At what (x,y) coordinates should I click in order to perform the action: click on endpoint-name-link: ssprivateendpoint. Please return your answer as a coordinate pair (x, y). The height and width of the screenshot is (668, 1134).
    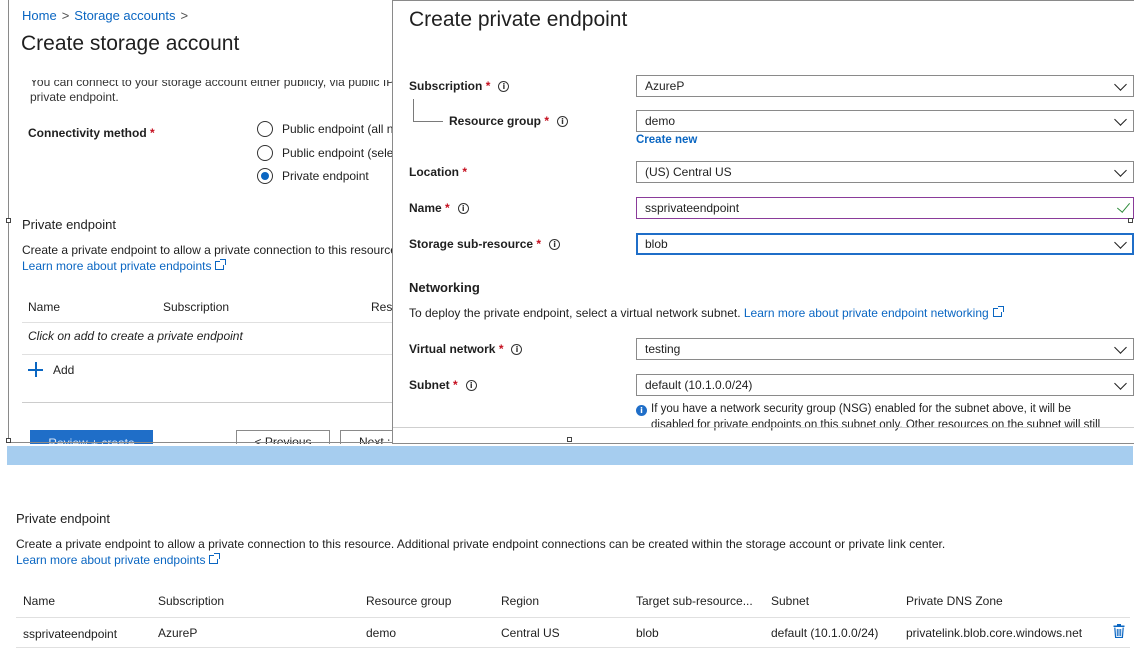
    Looking at the image, I should click on (70, 634).